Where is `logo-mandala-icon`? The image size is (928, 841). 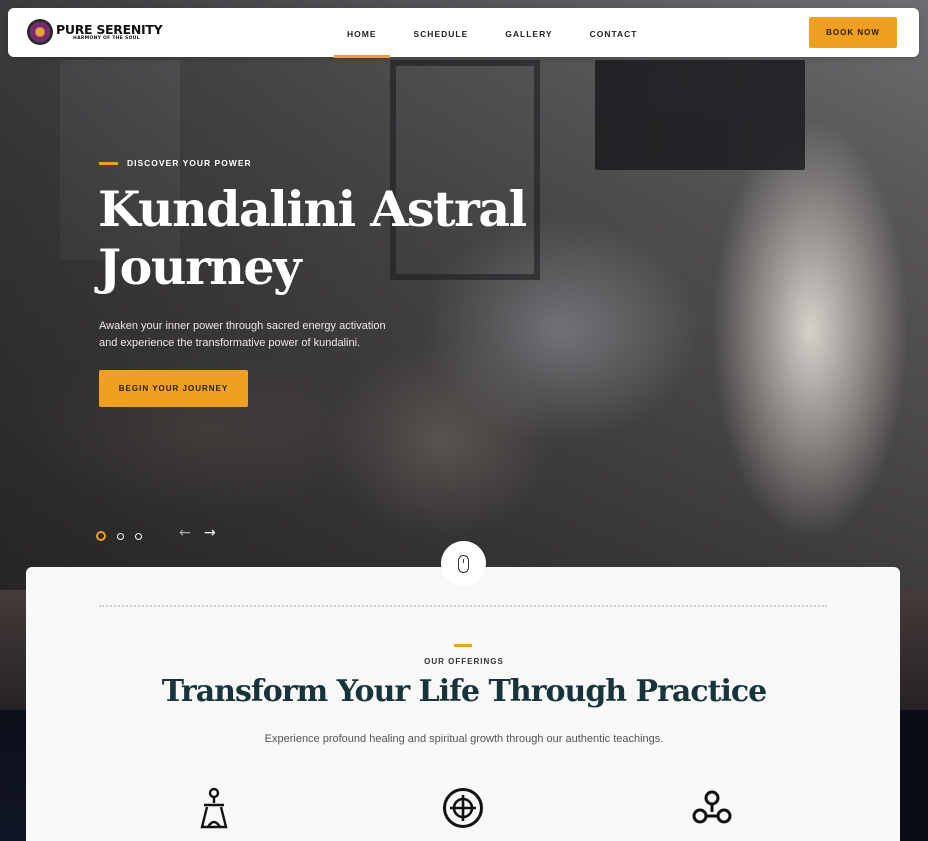
logo-mandala-icon is located at coordinates (40, 32).